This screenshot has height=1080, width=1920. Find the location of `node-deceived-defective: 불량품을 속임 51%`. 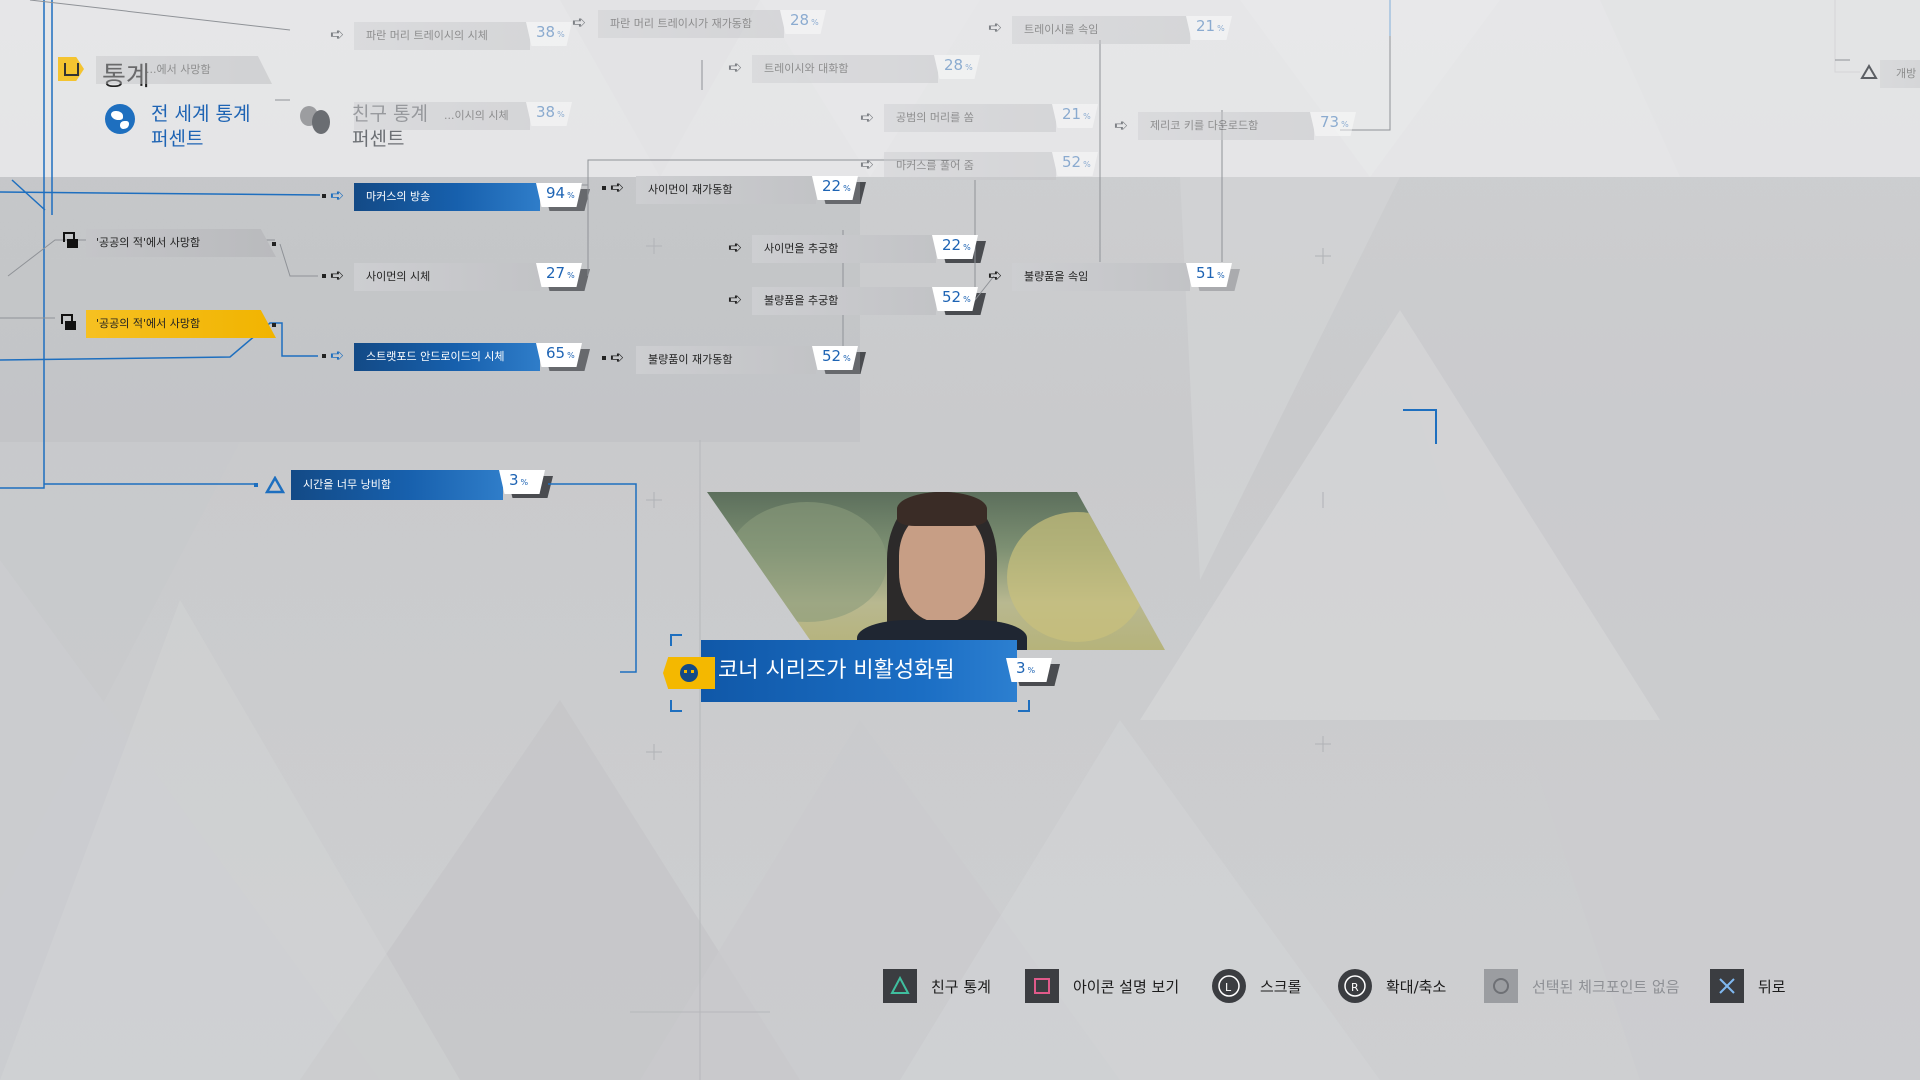

node-deceived-defective: 불량품을 속임 51% is located at coordinates (1128, 277).